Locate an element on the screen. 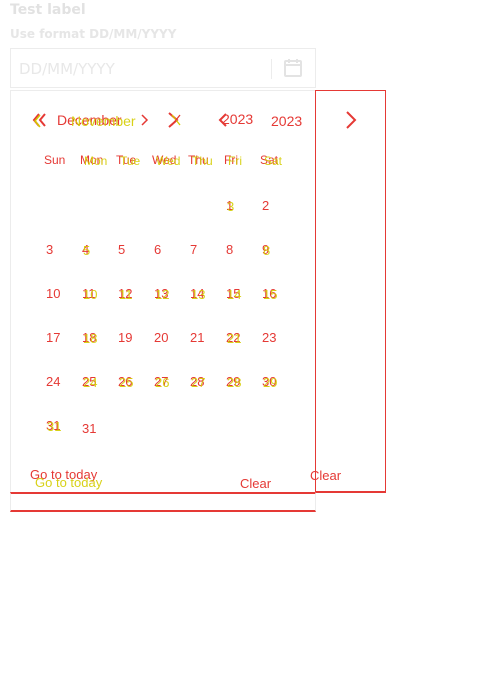  date-input-placeholder: DD/MM/YYYY is located at coordinates (67, 69).